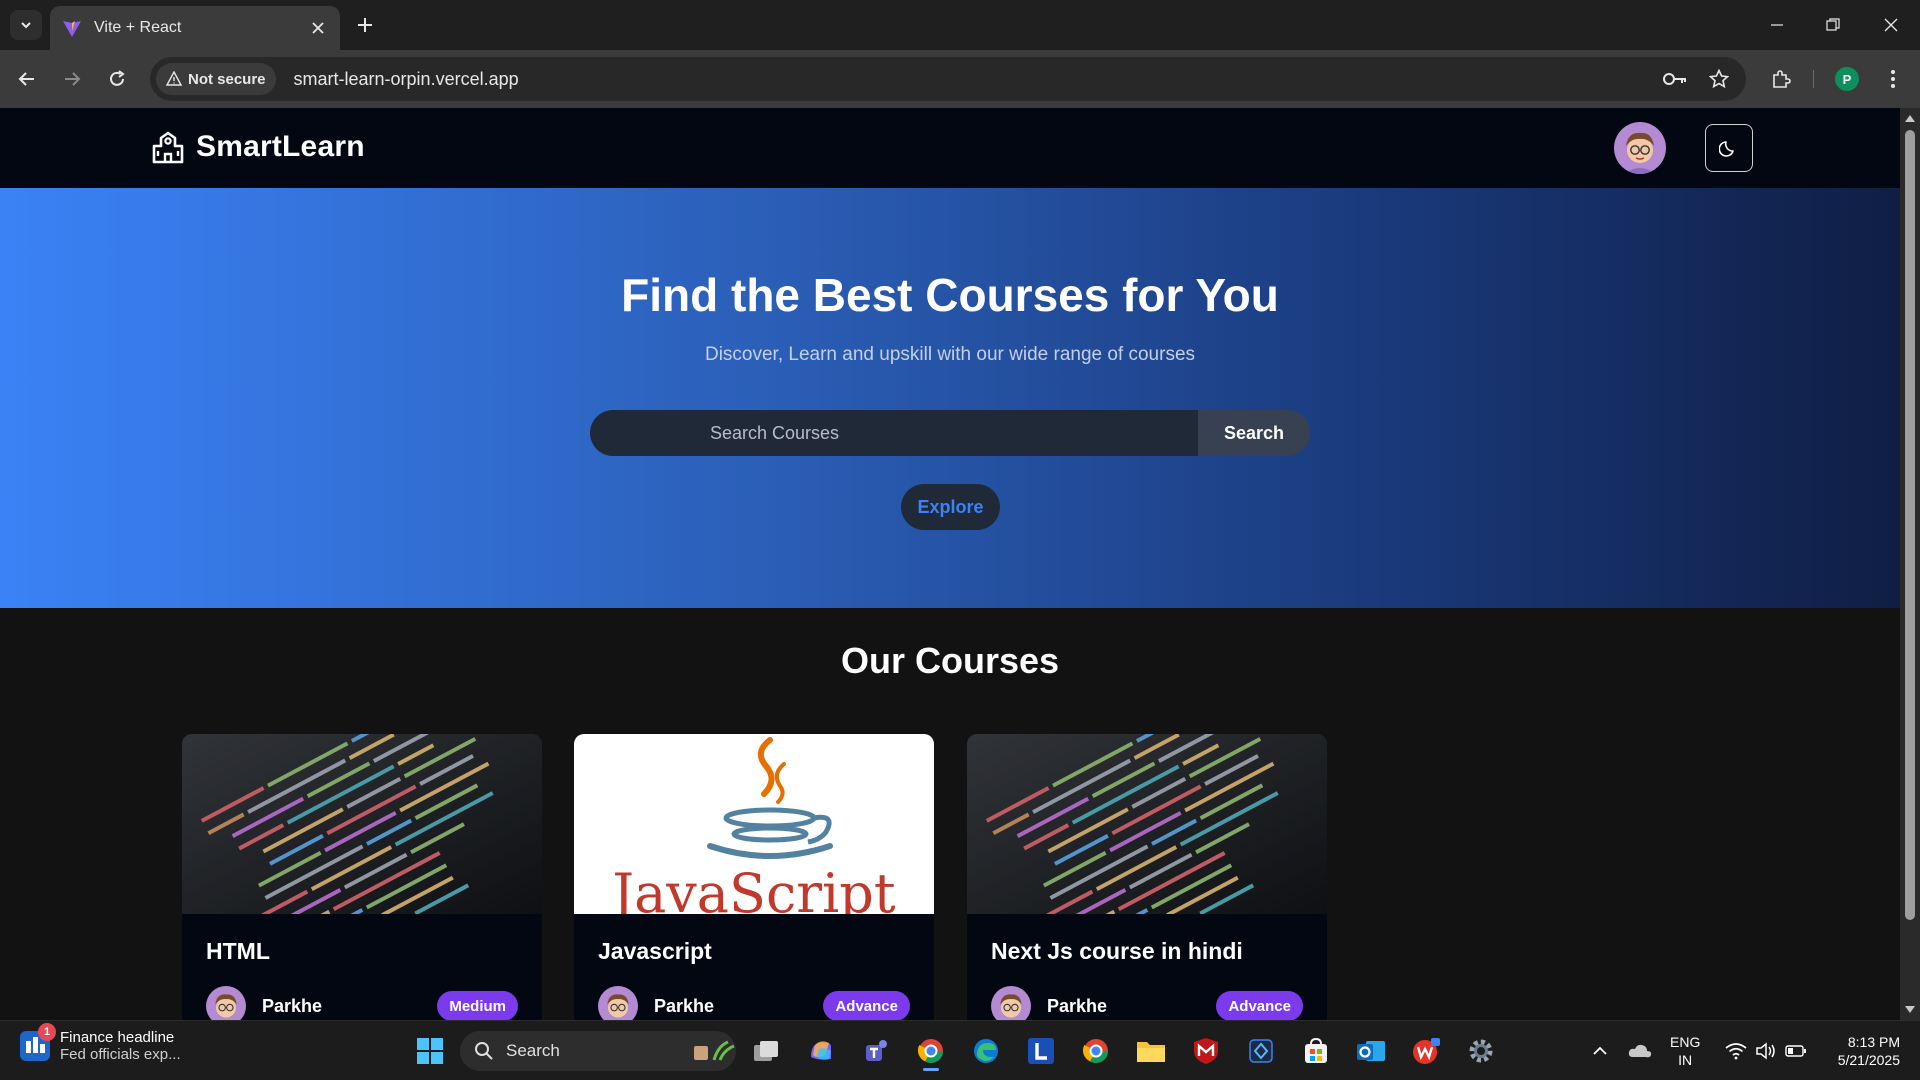  I want to click on reload-button, so click(117, 79).